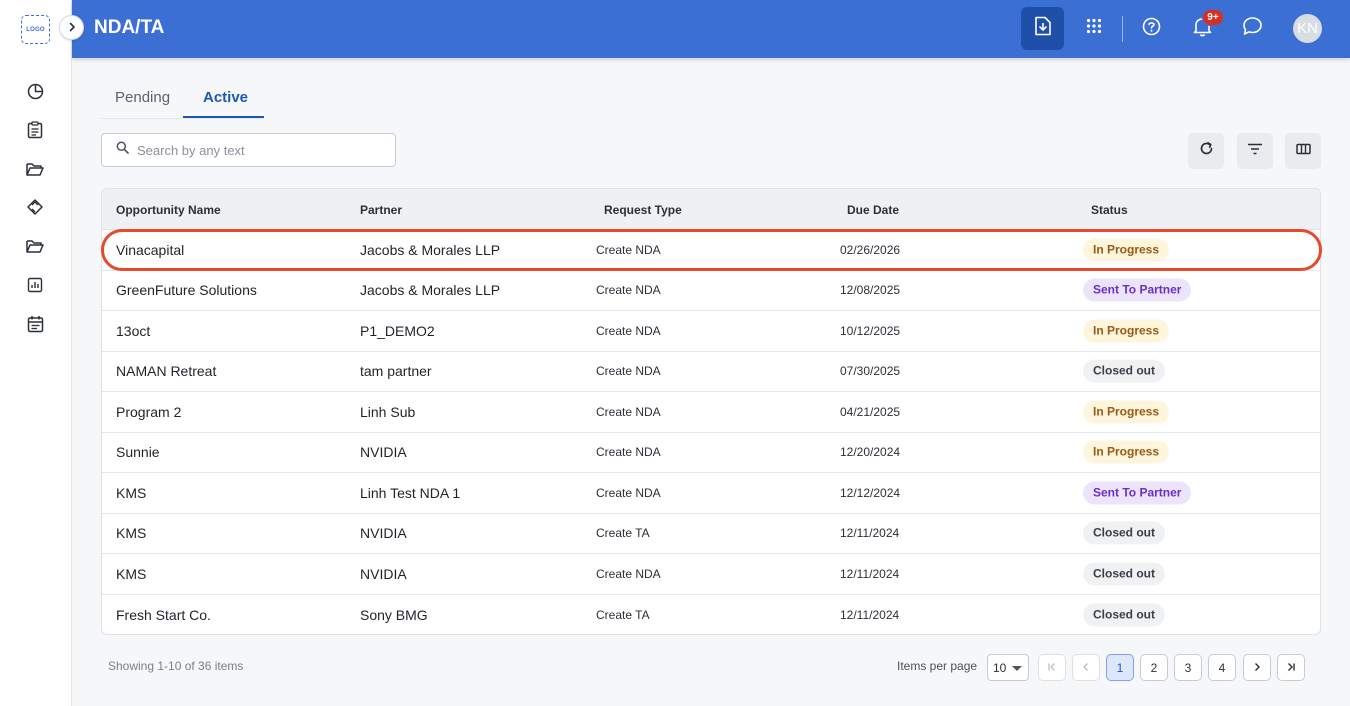 The width and height of the screenshot is (1350, 706). What do you see at coordinates (168, 210) in the screenshot?
I see `column-header-opportunity: Opportunity Name` at bounding box center [168, 210].